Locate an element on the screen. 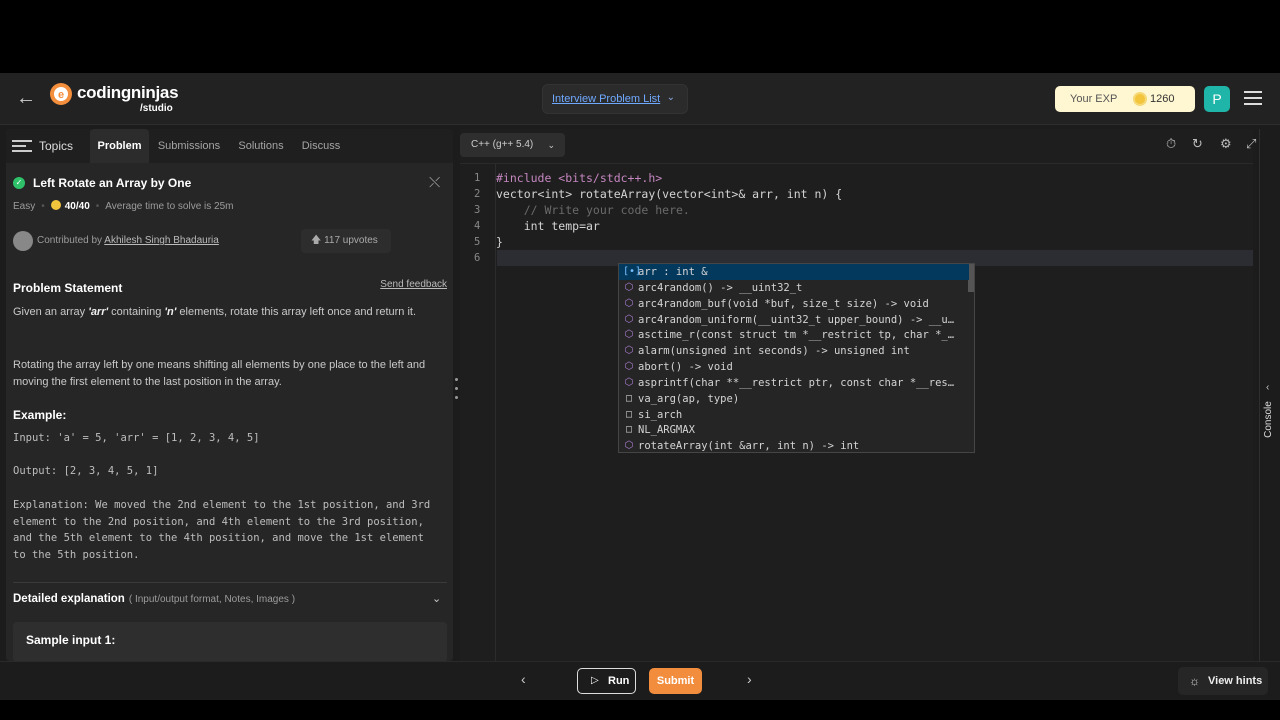  autocomplete-item: ⬡ abort() -> void is located at coordinates (794, 367).